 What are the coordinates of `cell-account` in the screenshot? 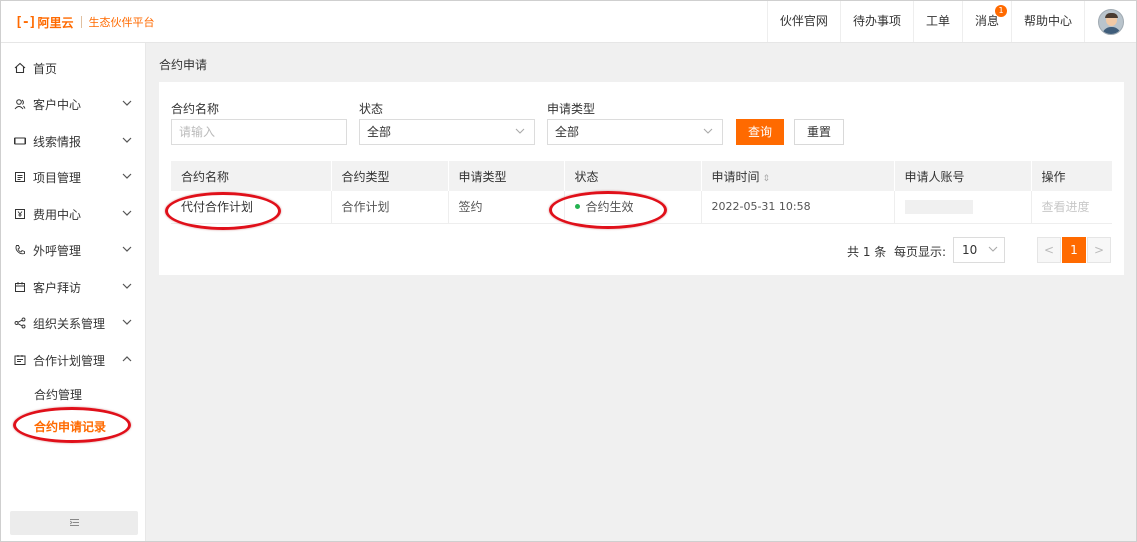 It's located at (963, 207).